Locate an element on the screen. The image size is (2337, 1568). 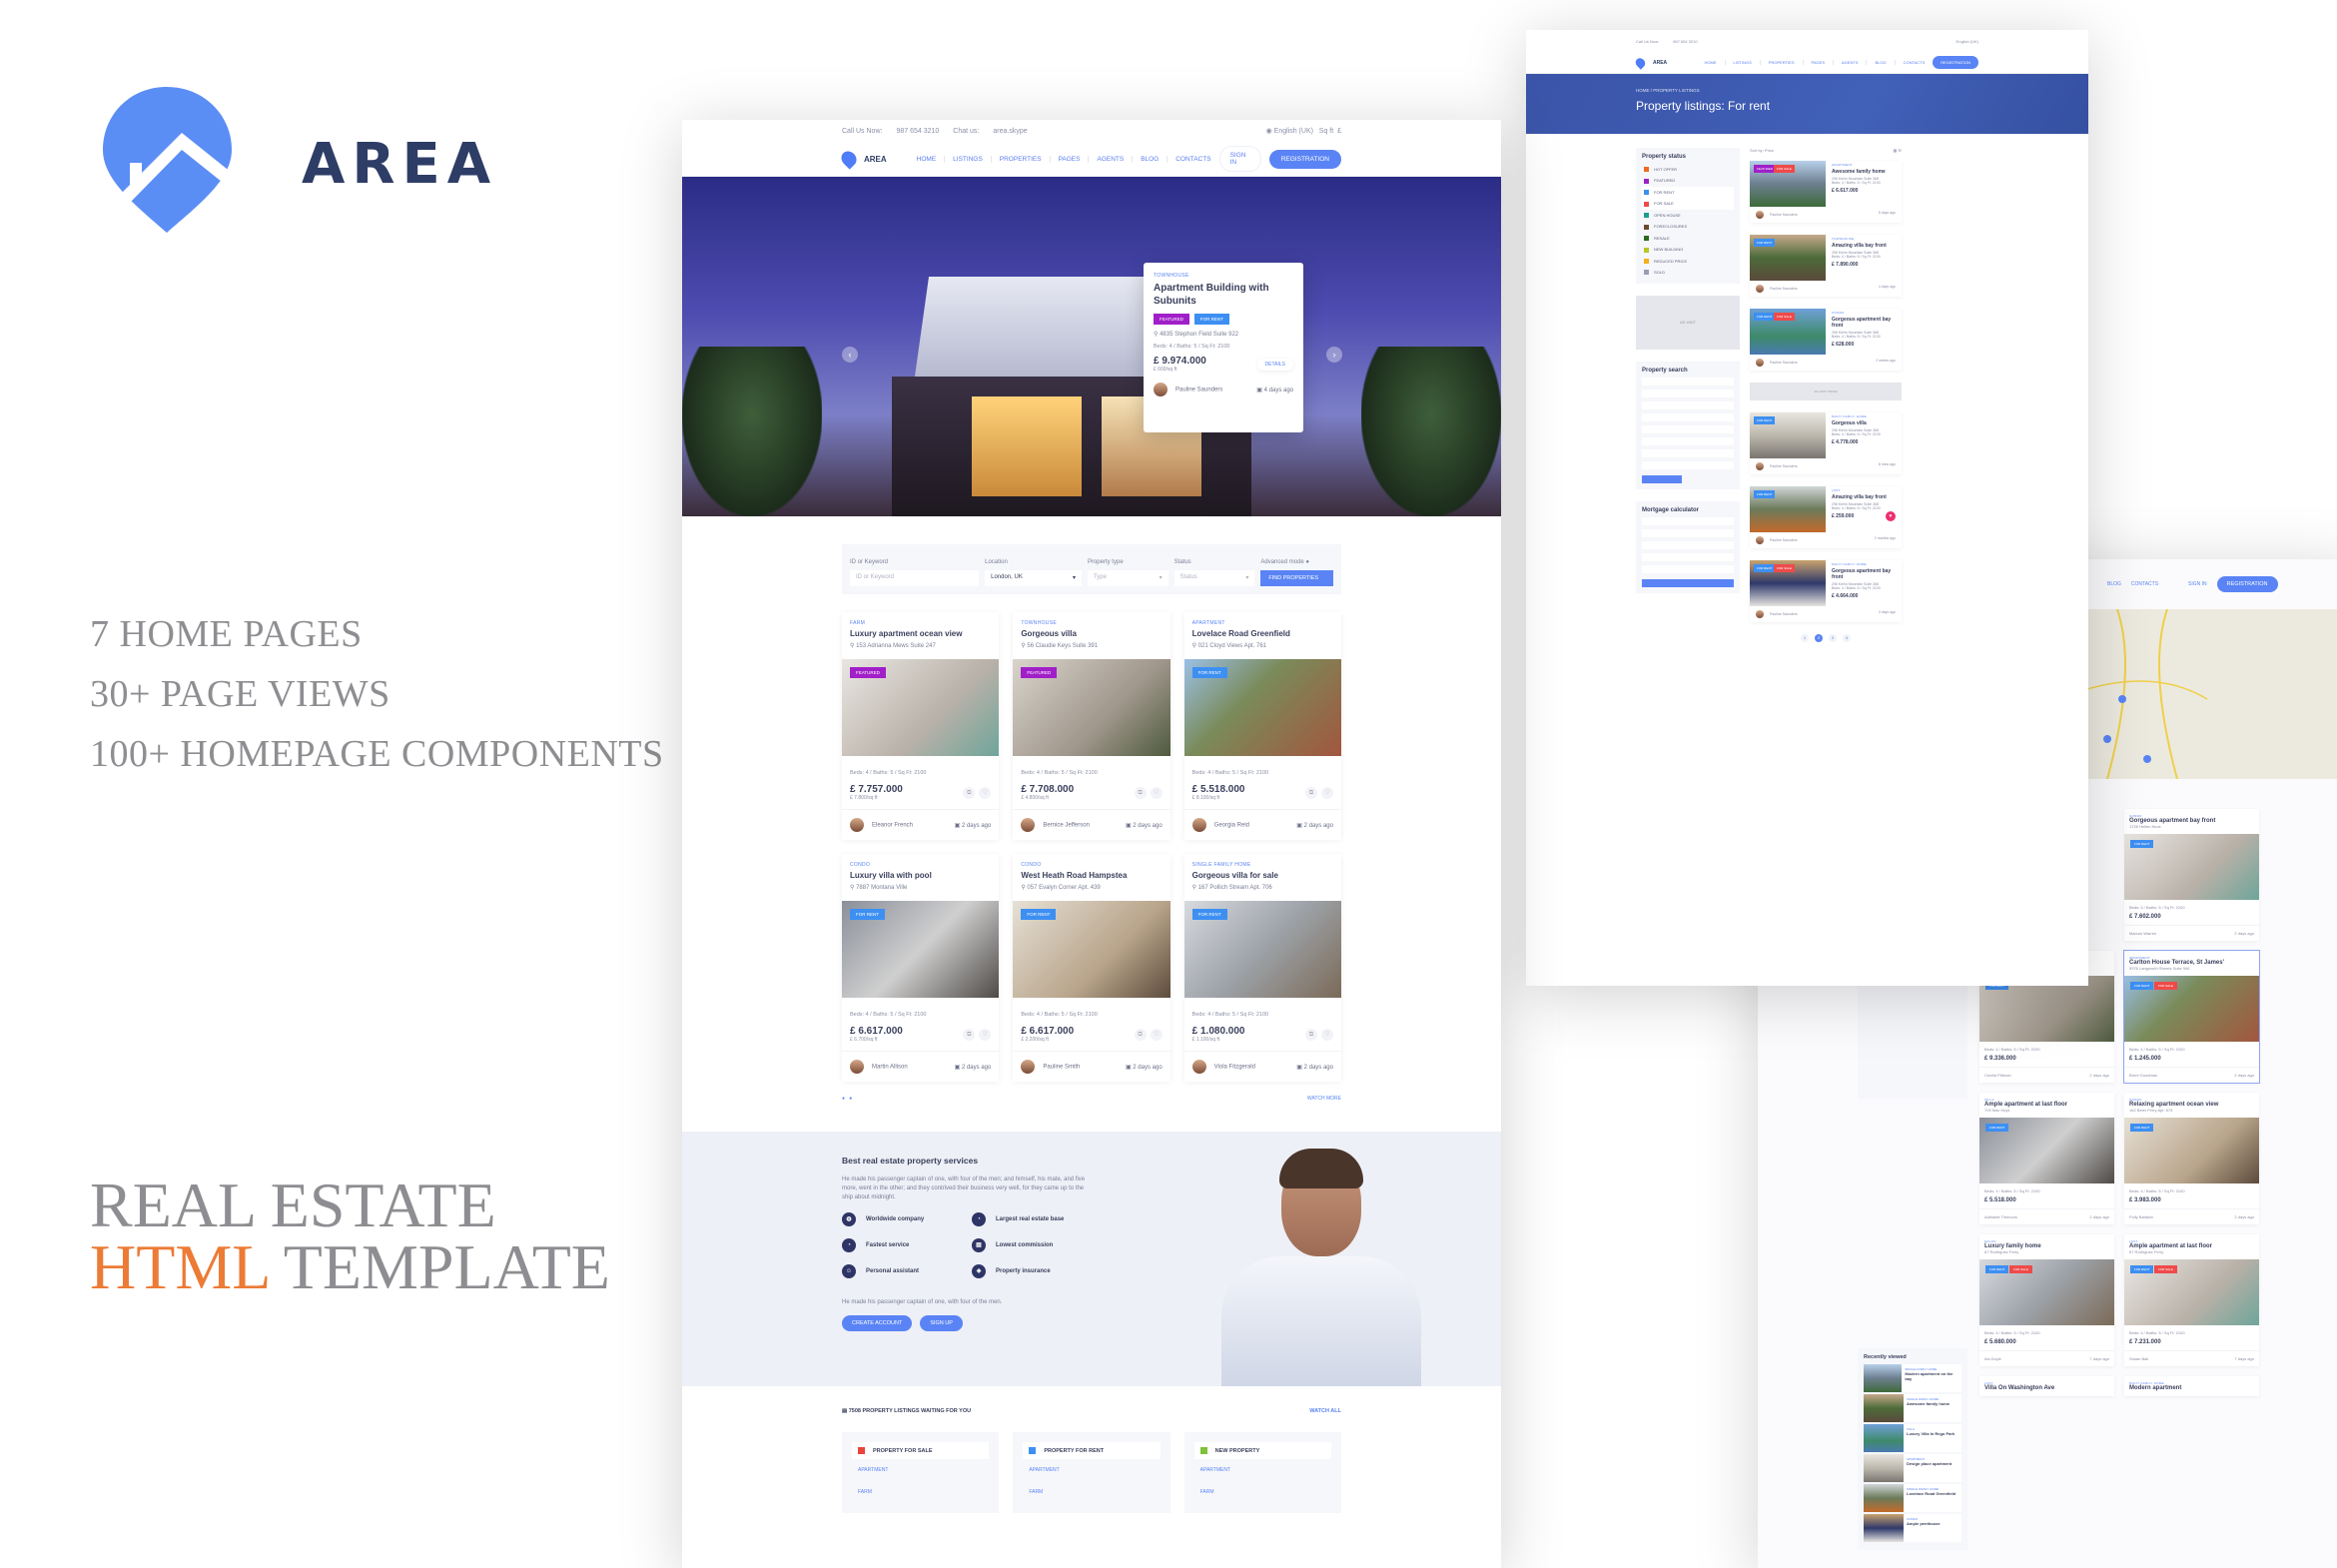
phone-link: 987 654 3210 is located at coordinates (917, 131).